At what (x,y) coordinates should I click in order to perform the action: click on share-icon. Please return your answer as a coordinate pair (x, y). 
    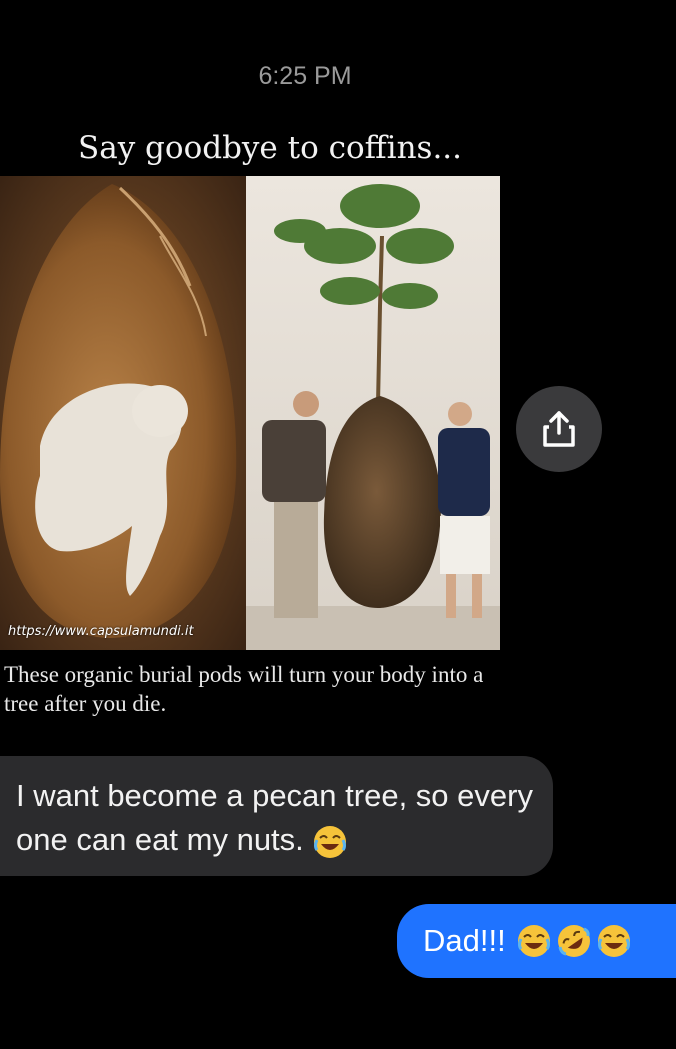
    Looking at the image, I should click on (559, 429).